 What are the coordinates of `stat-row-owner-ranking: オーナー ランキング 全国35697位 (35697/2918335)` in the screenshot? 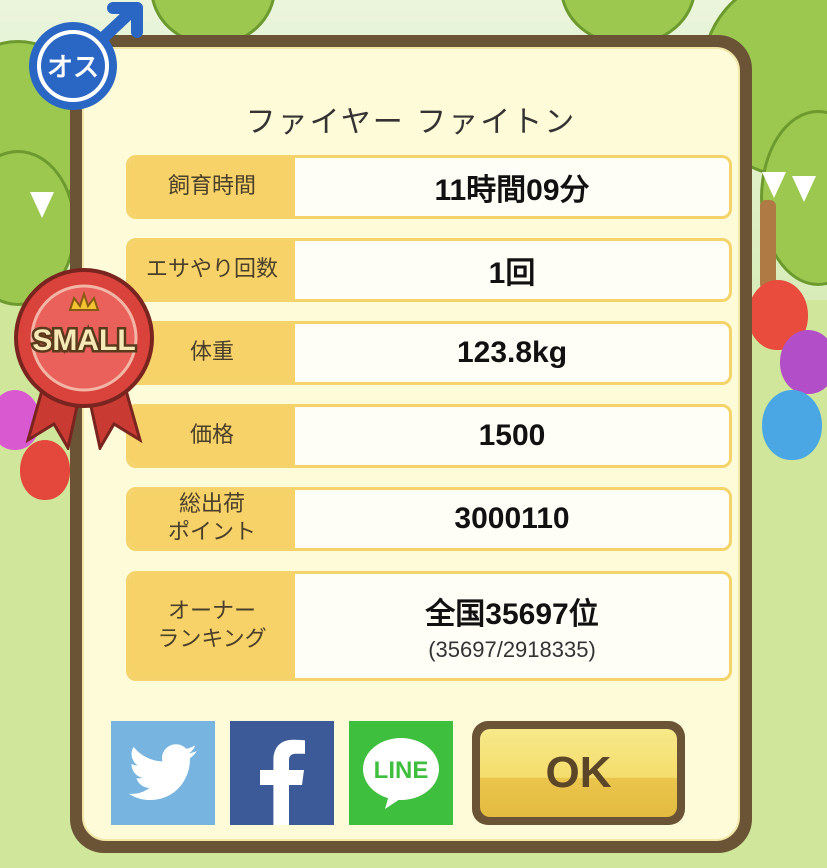 It's located at (429, 626).